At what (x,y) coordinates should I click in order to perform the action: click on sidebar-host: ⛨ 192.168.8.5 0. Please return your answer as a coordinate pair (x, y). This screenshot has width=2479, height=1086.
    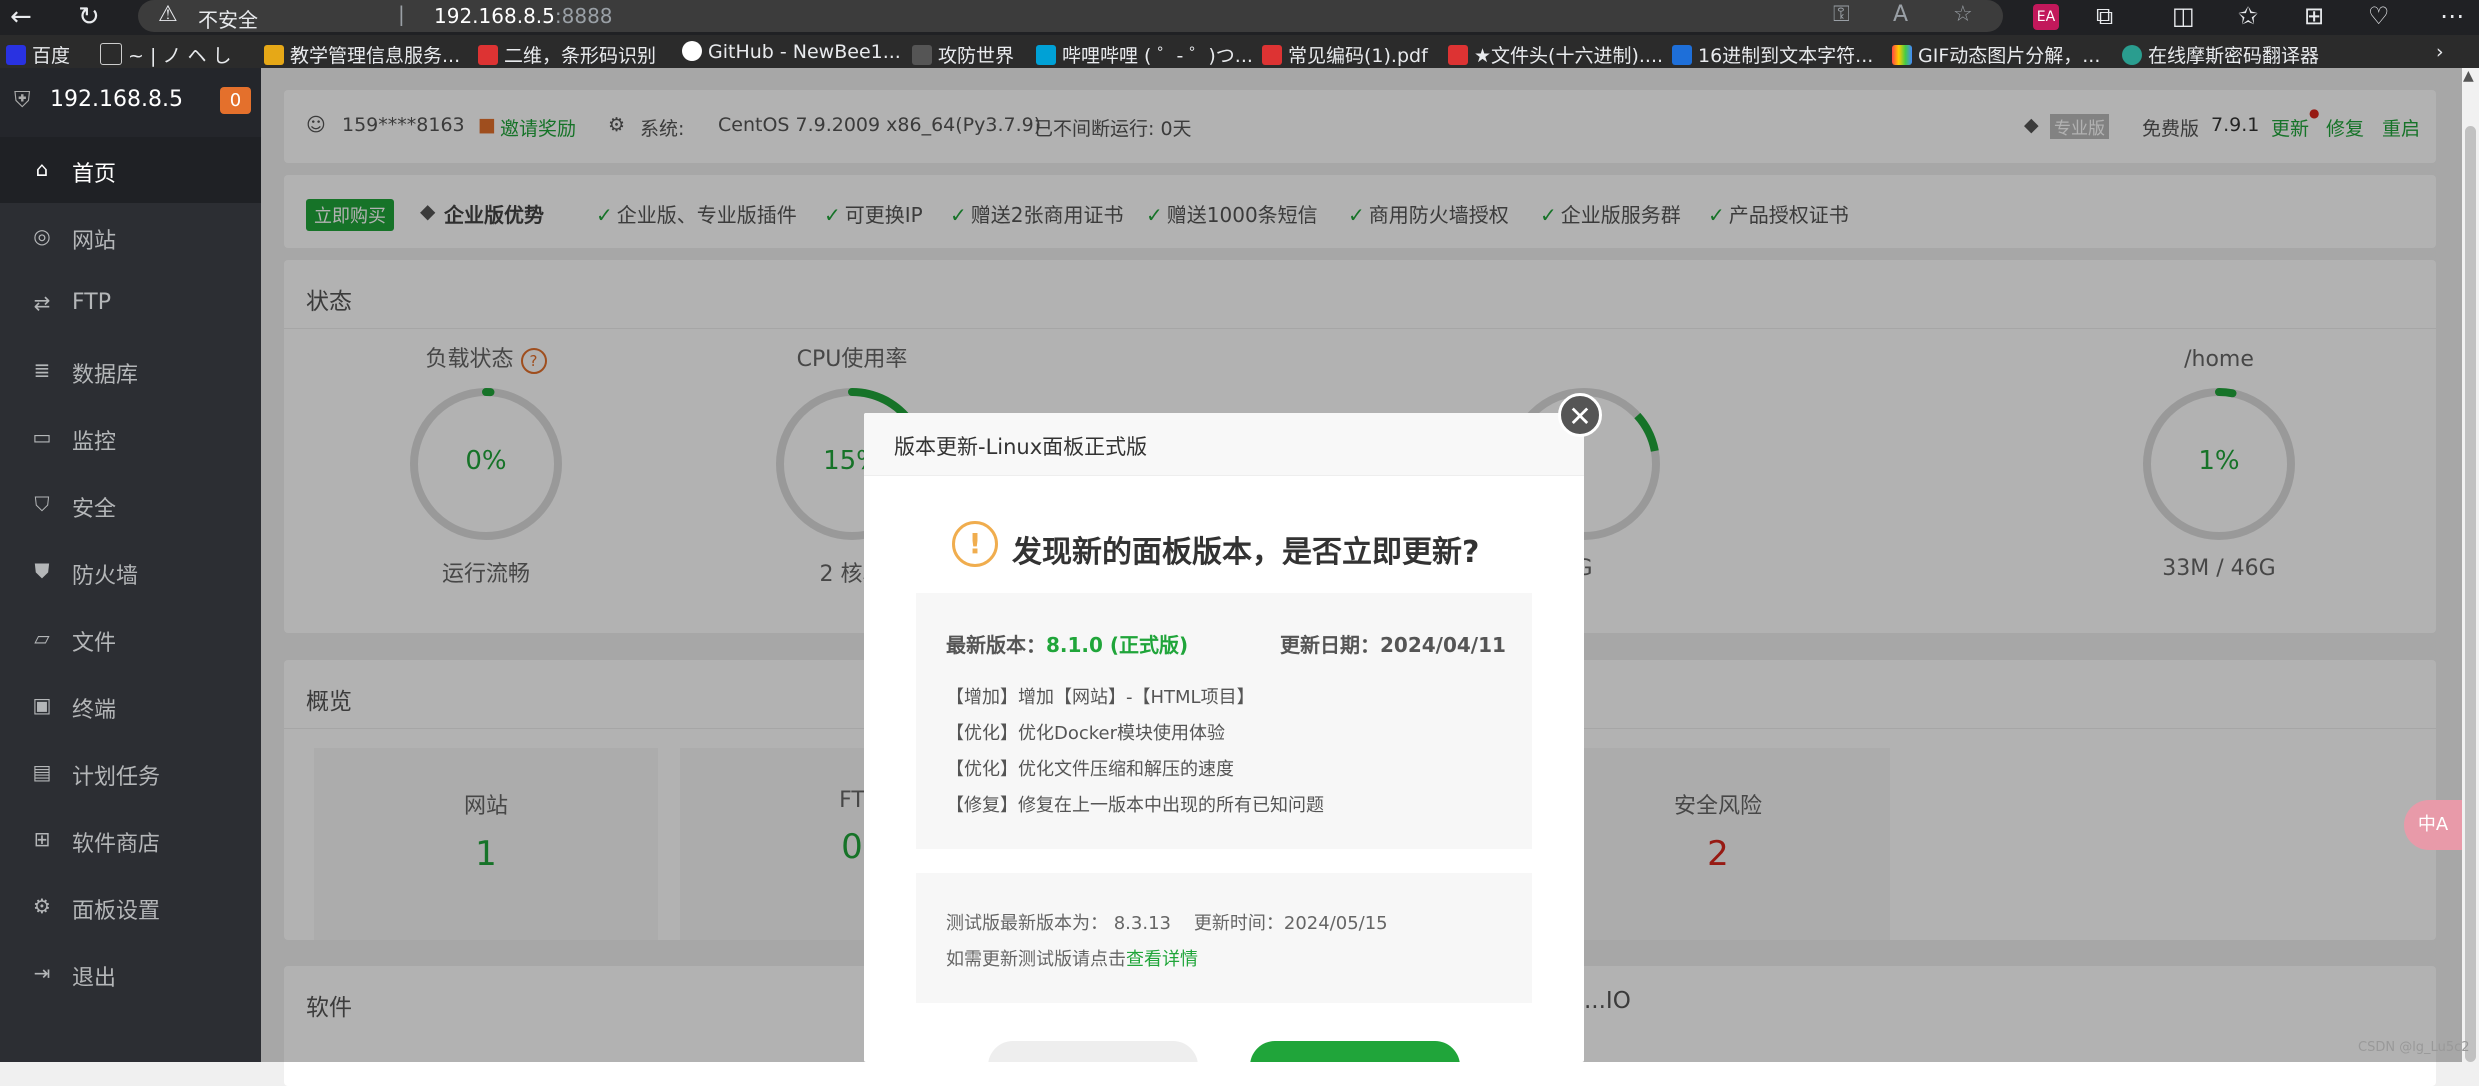
    Looking at the image, I should click on (130, 102).